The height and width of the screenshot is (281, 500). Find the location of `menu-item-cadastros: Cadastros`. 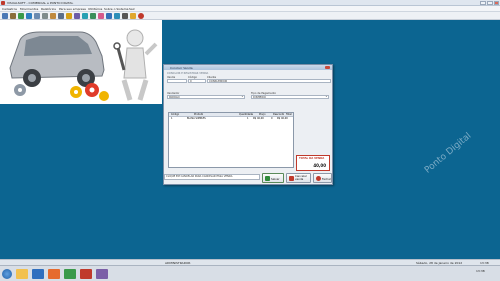

menu-item-cadastros: Cadastros is located at coordinates (9, 9).